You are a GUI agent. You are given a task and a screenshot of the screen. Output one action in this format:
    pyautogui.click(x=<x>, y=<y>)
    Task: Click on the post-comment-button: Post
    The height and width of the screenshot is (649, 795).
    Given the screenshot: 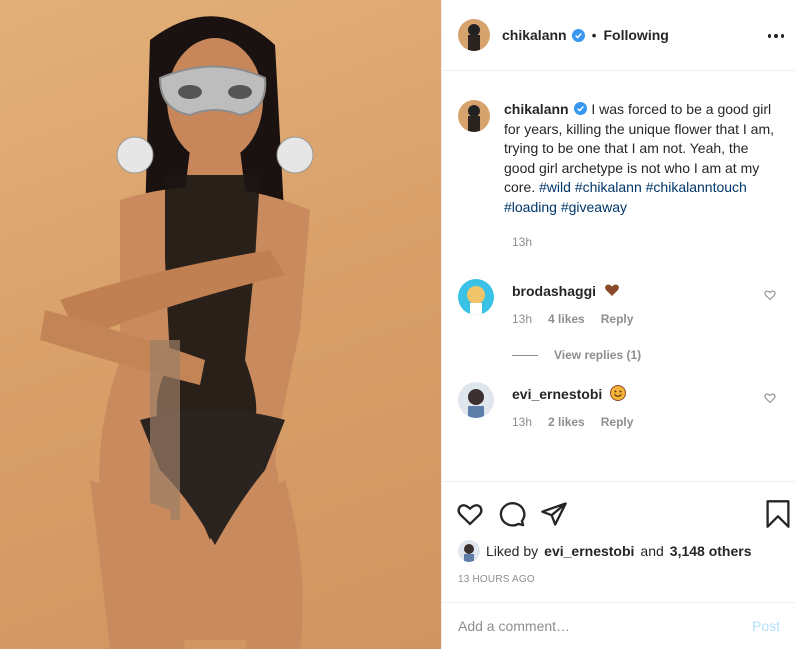 What is the action you would take?
    pyautogui.click(x=766, y=626)
    